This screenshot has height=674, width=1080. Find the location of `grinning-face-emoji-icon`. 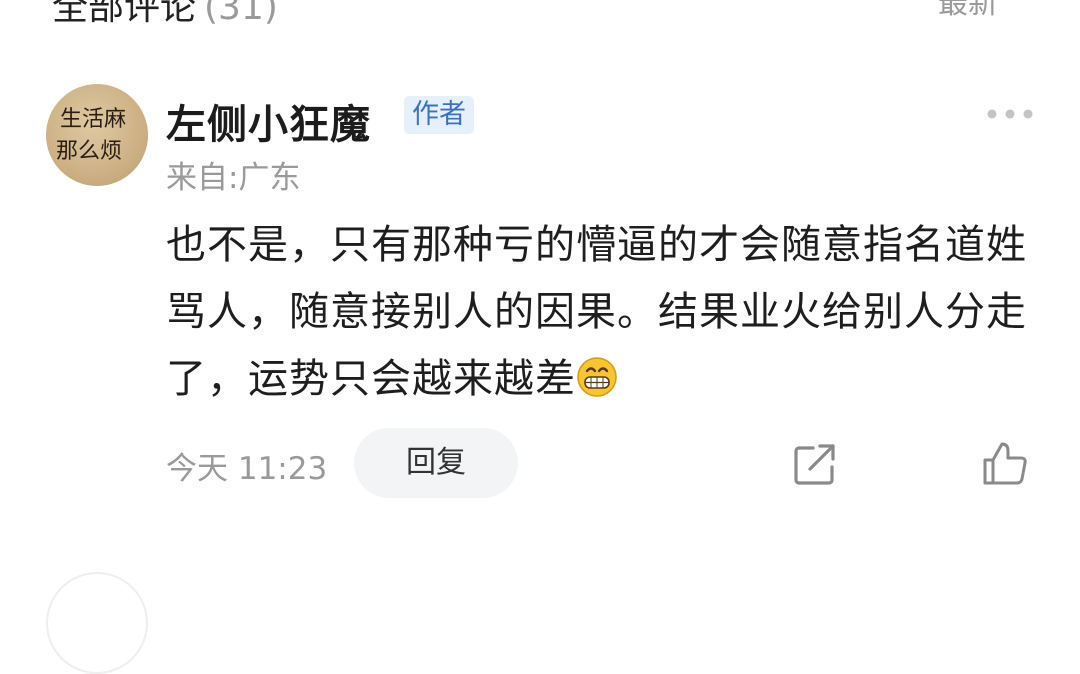

grinning-face-emoji-icon is located at coordinates (597, 377).